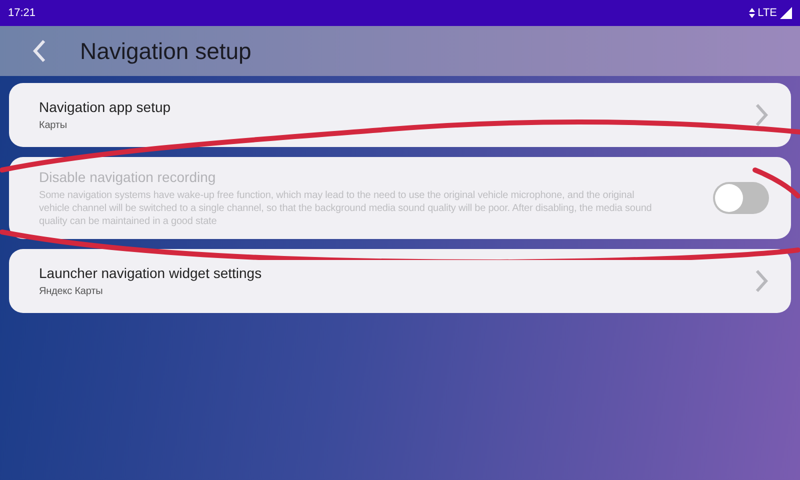 The image size is (800, 480). Describe the element at coordinates (22, 13) in the screenshot. I see `status-time: 17:21` at that location.